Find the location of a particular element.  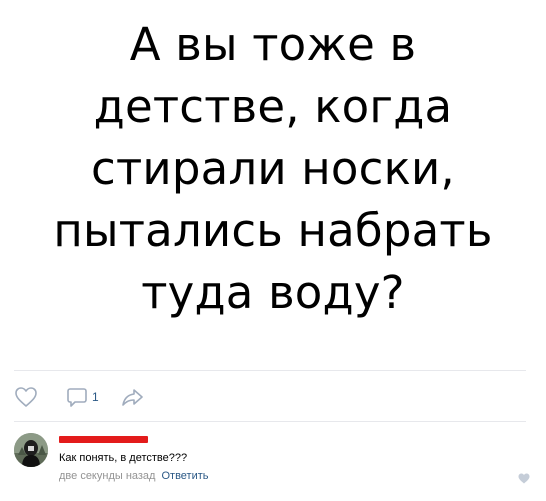

comment-time: две секунды назад is located at coordinates (107, 476).